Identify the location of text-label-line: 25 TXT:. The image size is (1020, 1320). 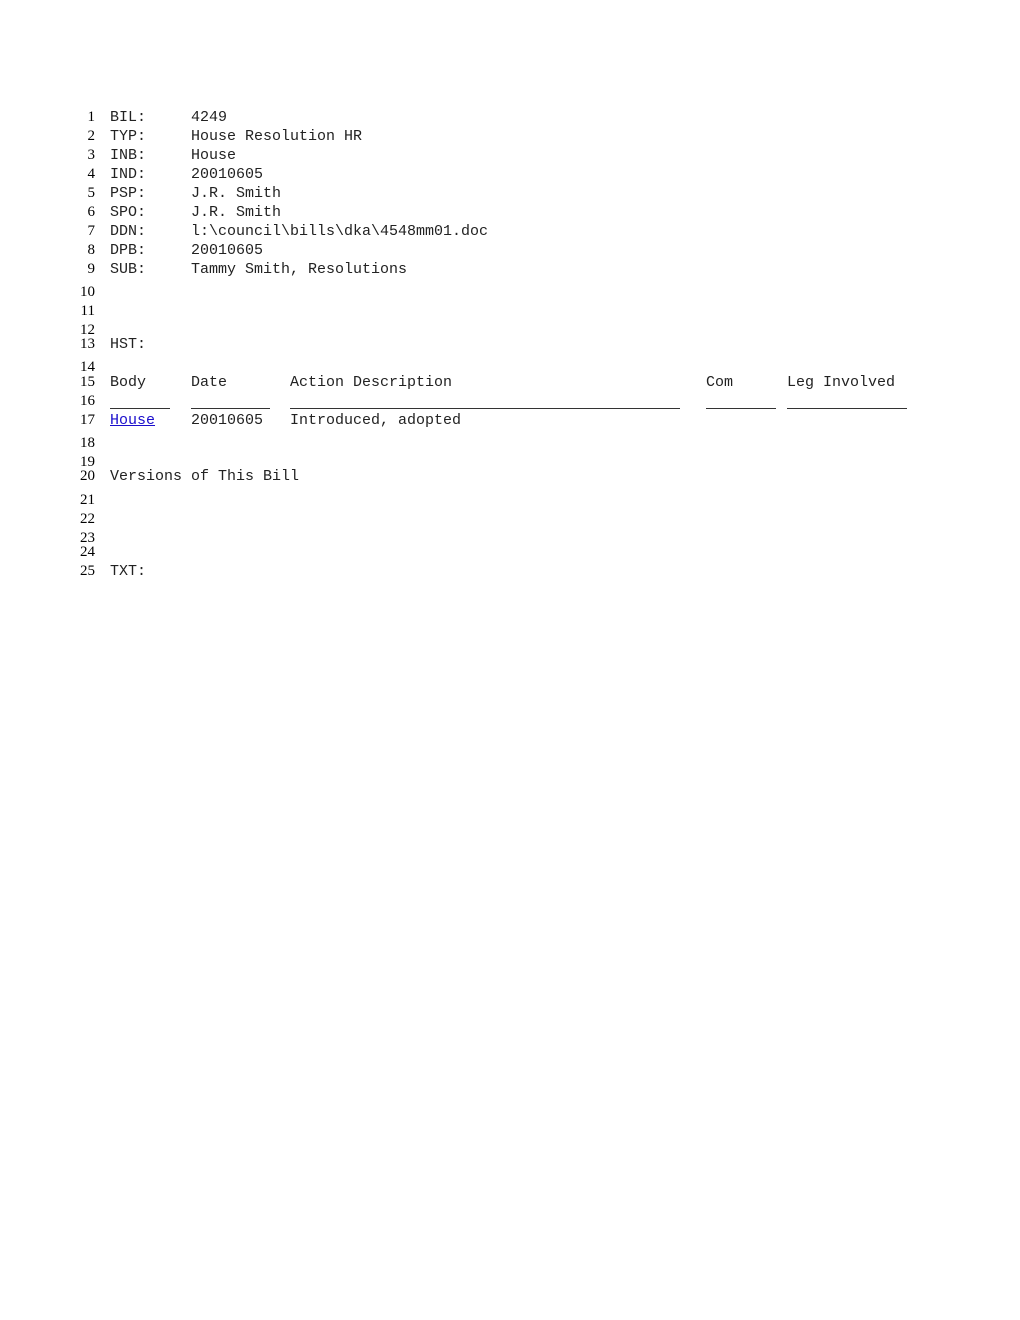
(510, 571).